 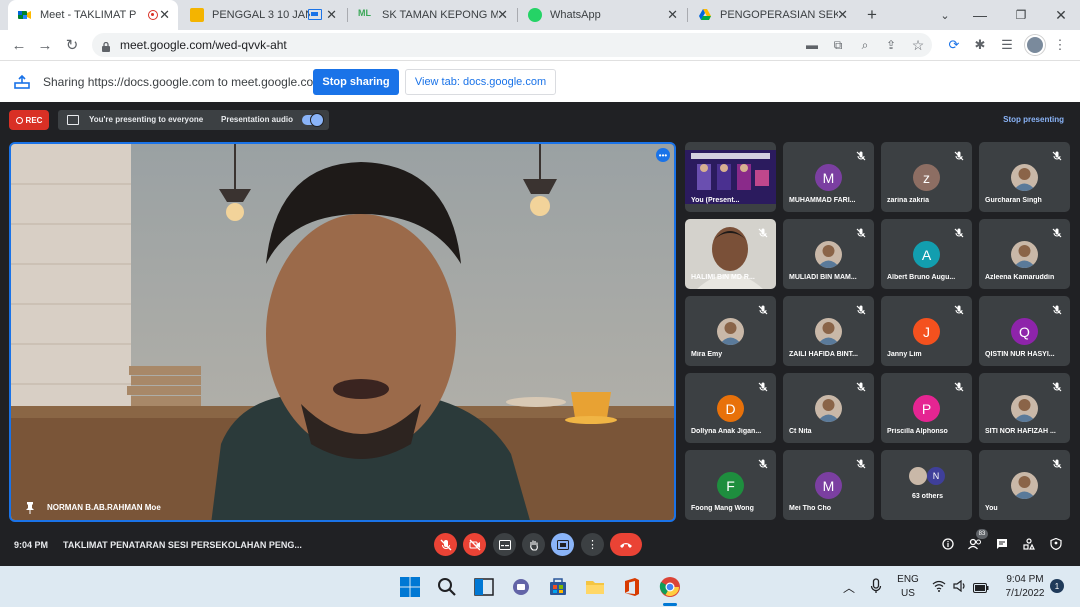 I want to click on microsoft-store-icon, so click(x=558, y=587).